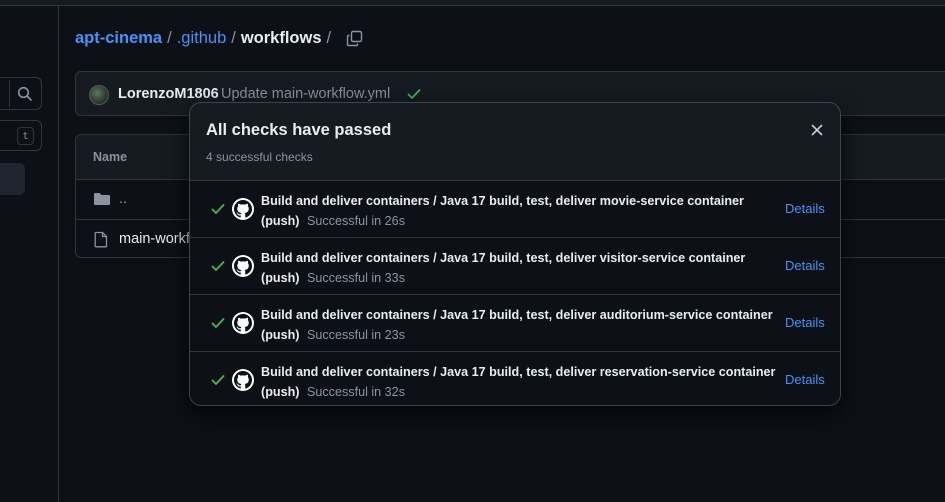 This screenshot has width=945, height=502. I want to click on breadcrumb-current: workflows, so click(281, 38).